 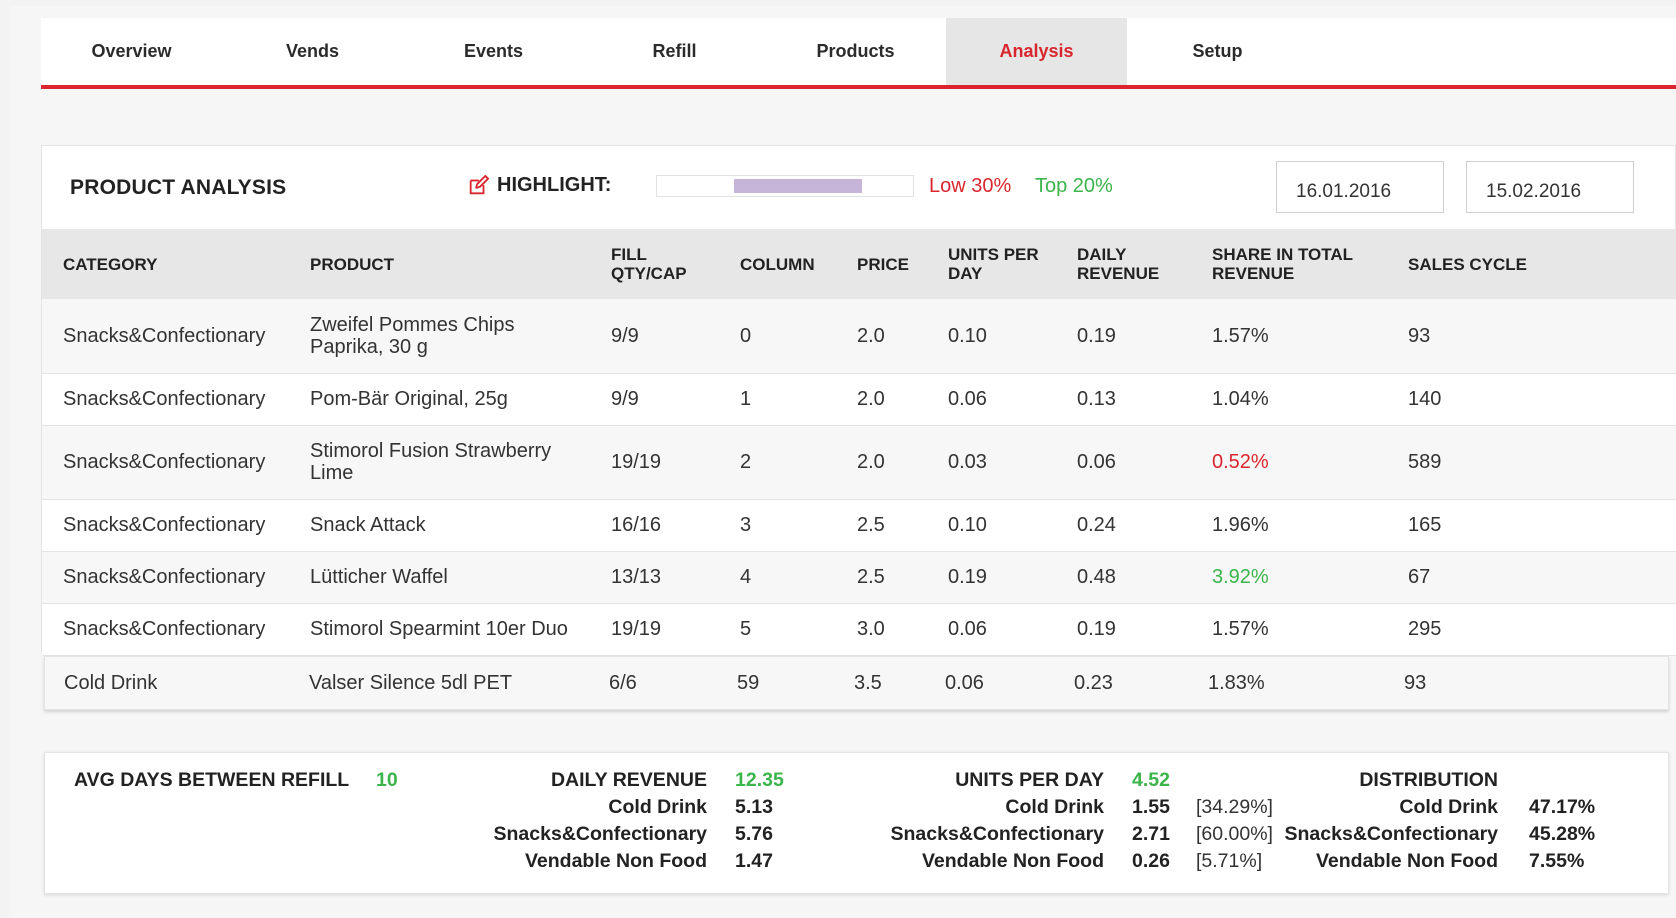 I want to click on distribution-item-label: Cold Drink, so click(x=1448, y=807).